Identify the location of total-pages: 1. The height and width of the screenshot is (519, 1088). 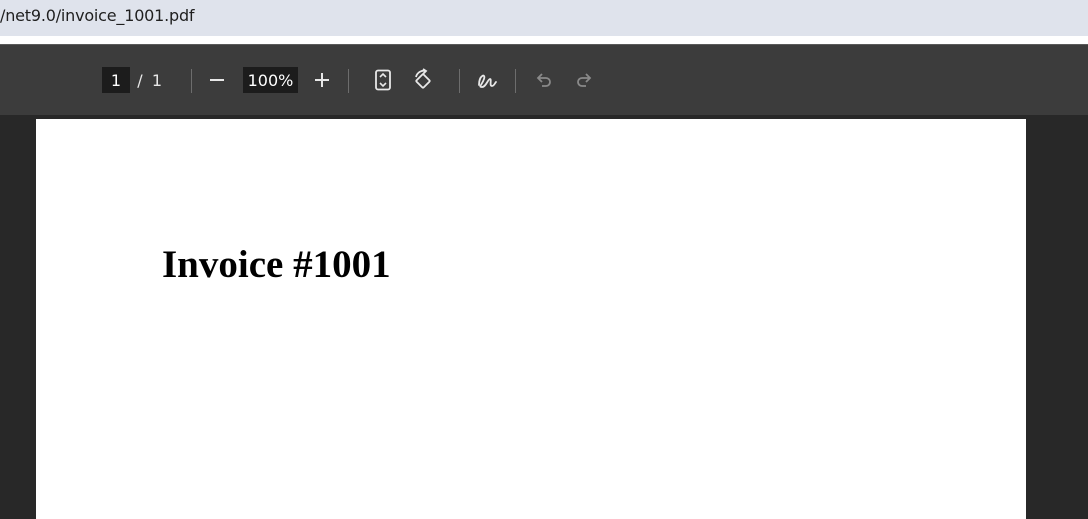
(157, 80).